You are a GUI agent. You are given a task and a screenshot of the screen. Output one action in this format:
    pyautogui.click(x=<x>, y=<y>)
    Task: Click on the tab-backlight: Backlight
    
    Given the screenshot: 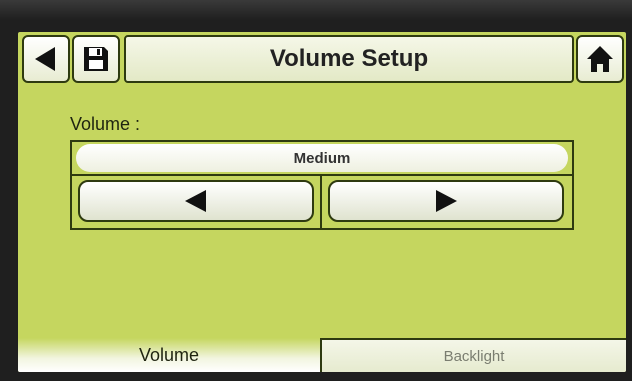 What is the action you would take?
    pyautogui.click(x=473, y=355)
    